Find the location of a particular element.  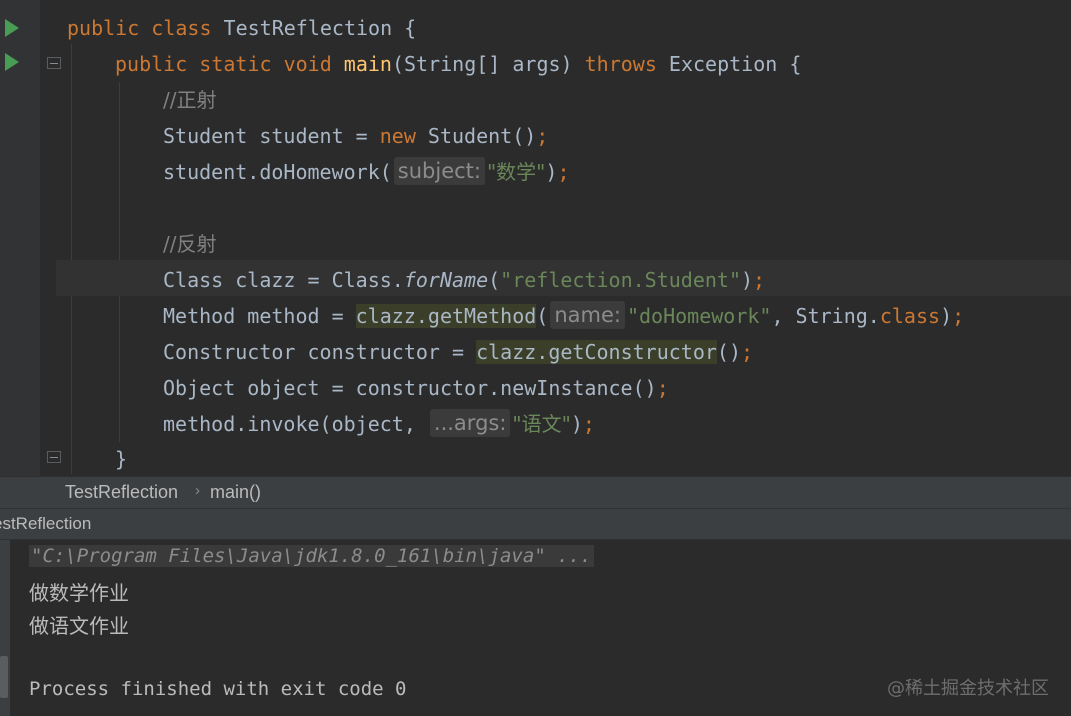

string-literal: "reflection.Student" is located at coordinates (620, 280).